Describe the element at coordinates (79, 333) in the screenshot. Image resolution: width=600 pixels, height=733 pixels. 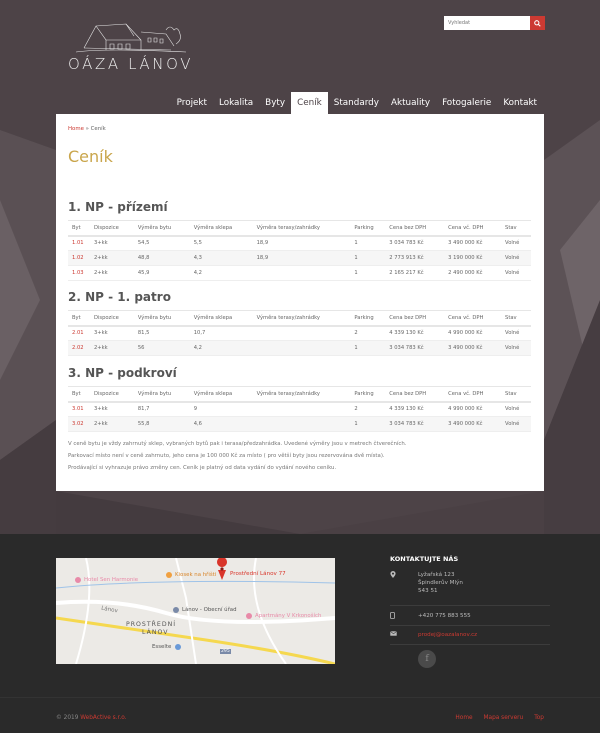
I see `unit-link: 2.01` at that location.